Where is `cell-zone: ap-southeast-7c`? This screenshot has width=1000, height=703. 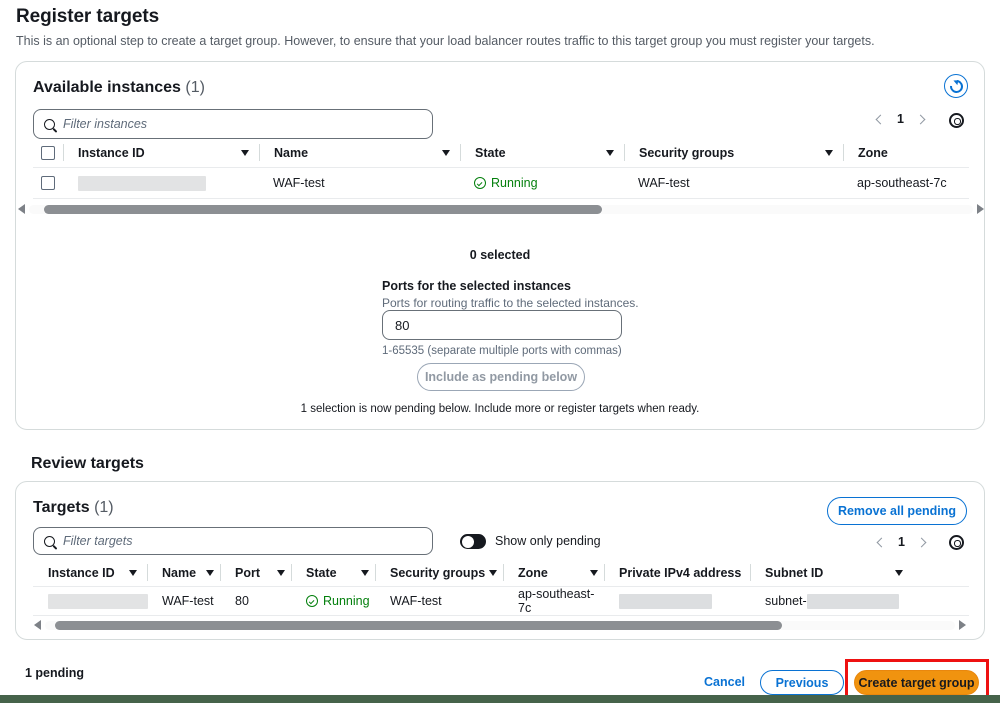
cell-zone: ap-southeast-7c is located at coordinates (556, 601).